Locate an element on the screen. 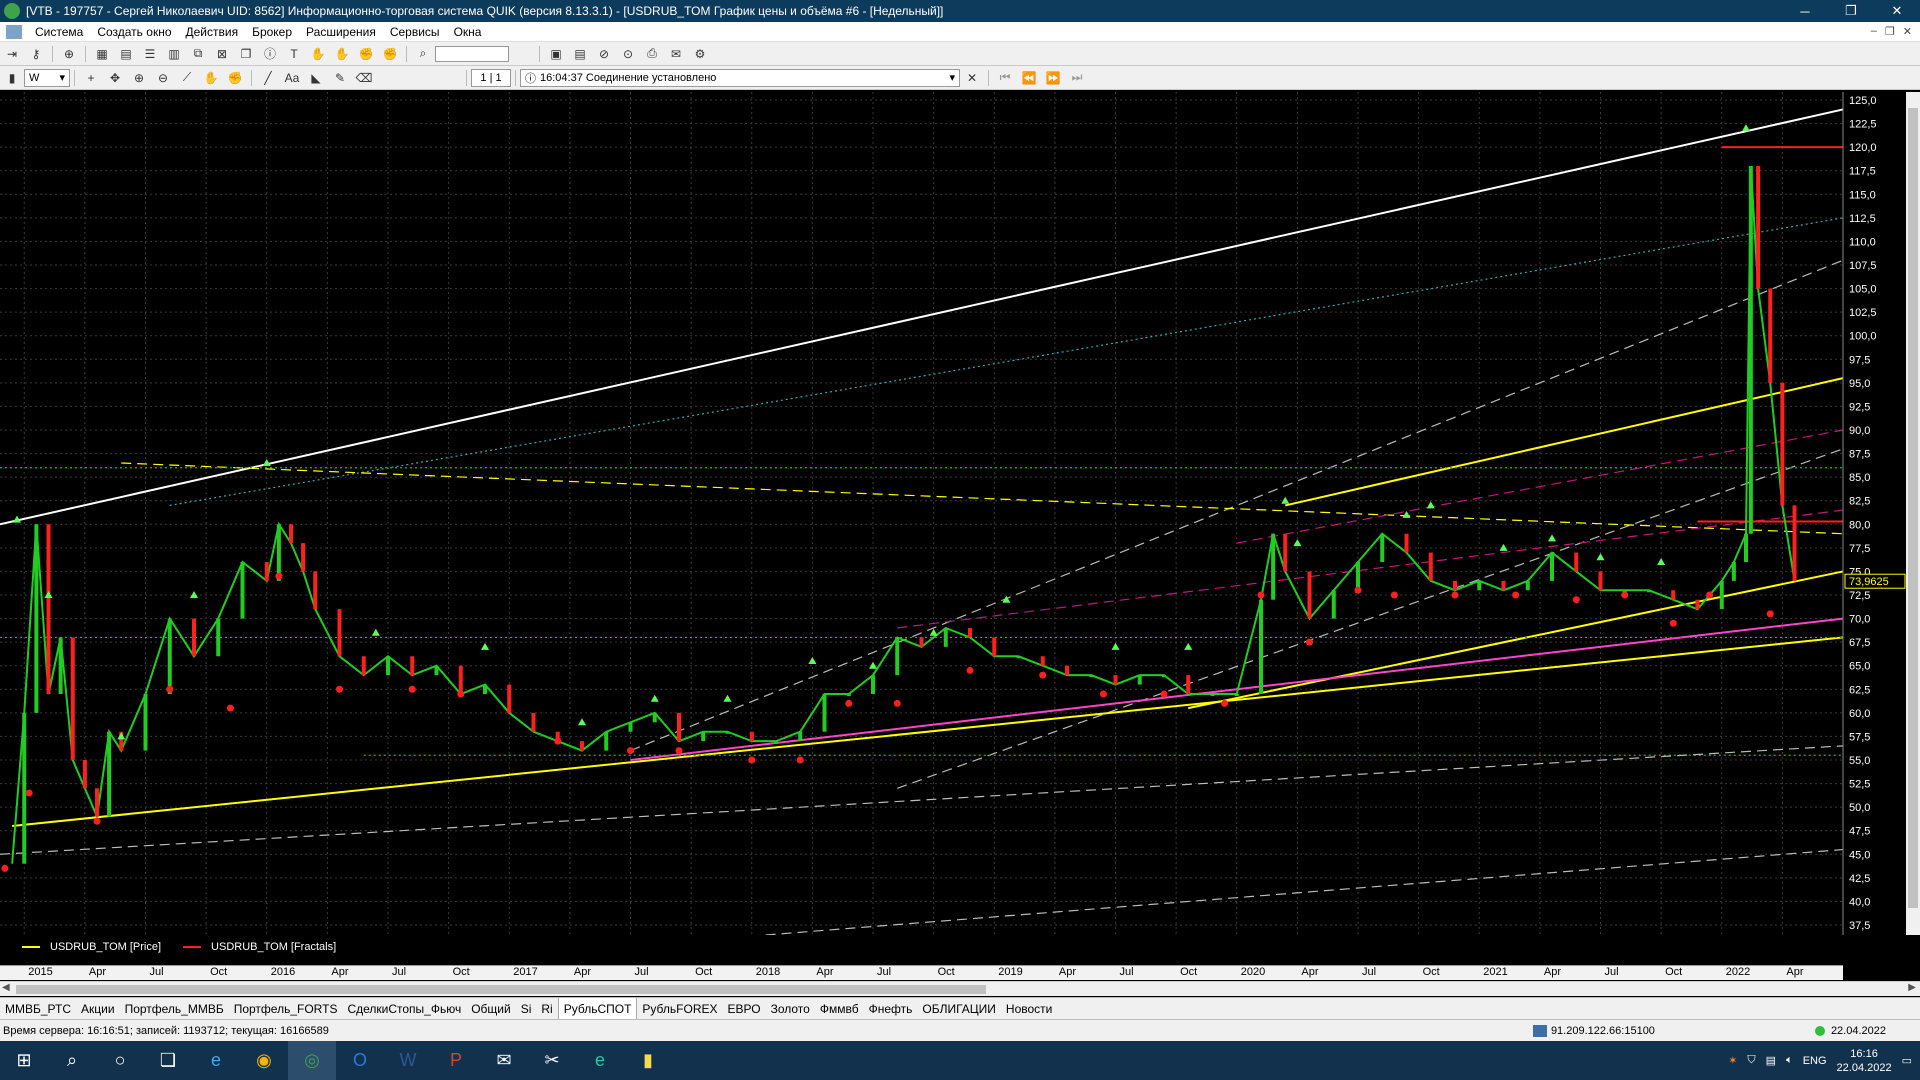 This screenshot has height=1080, width=1920. menu-windows: Окна is located at coordinates (468, 32).